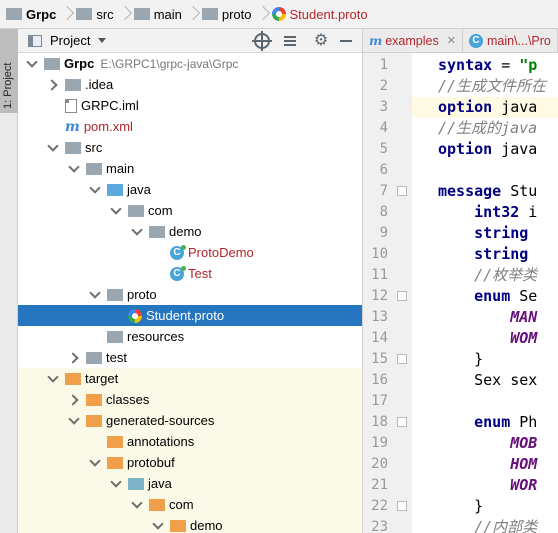 The height and width of the screenshot is (533, 558). Describe the element at coordinates (102, 378) in the screenshot. I see `tree-item-label: target` at that location.